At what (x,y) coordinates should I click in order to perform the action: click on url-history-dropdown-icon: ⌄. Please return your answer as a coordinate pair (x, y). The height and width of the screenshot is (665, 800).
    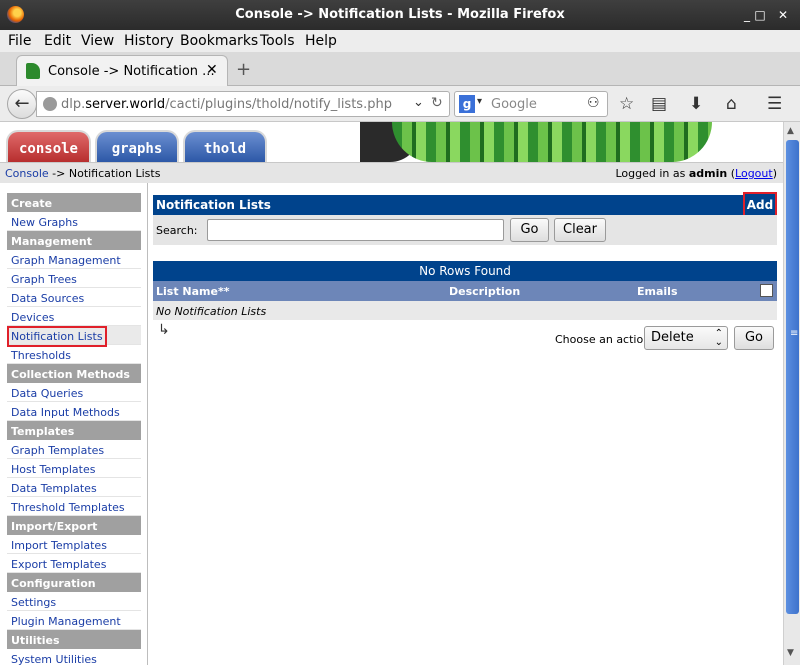
    Looking at the image, I should click on (418, 102).